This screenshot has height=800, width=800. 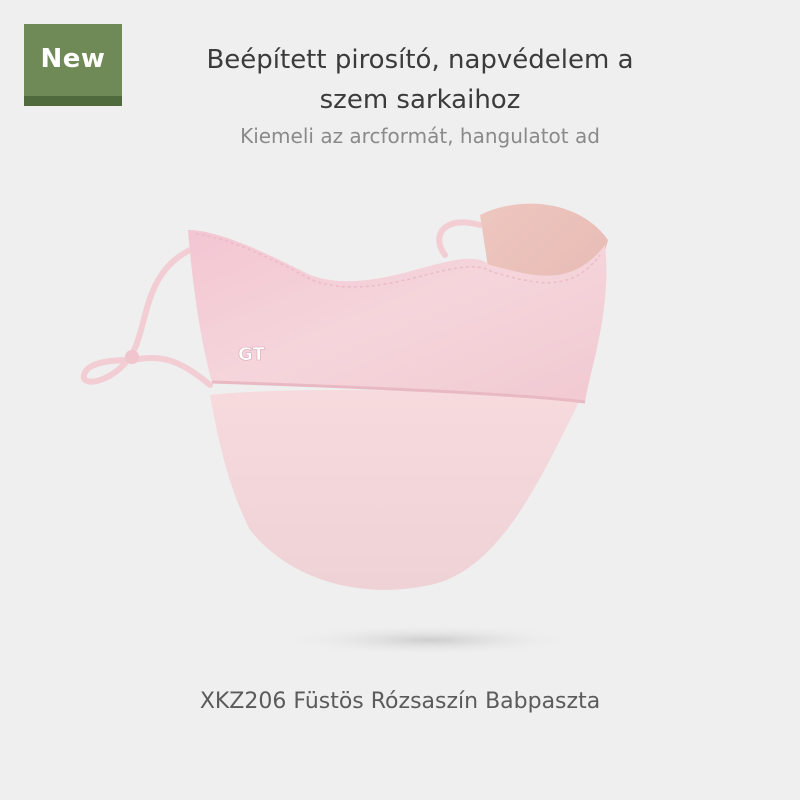 I want to click on toggle-bead, so click(x=132, y=357).